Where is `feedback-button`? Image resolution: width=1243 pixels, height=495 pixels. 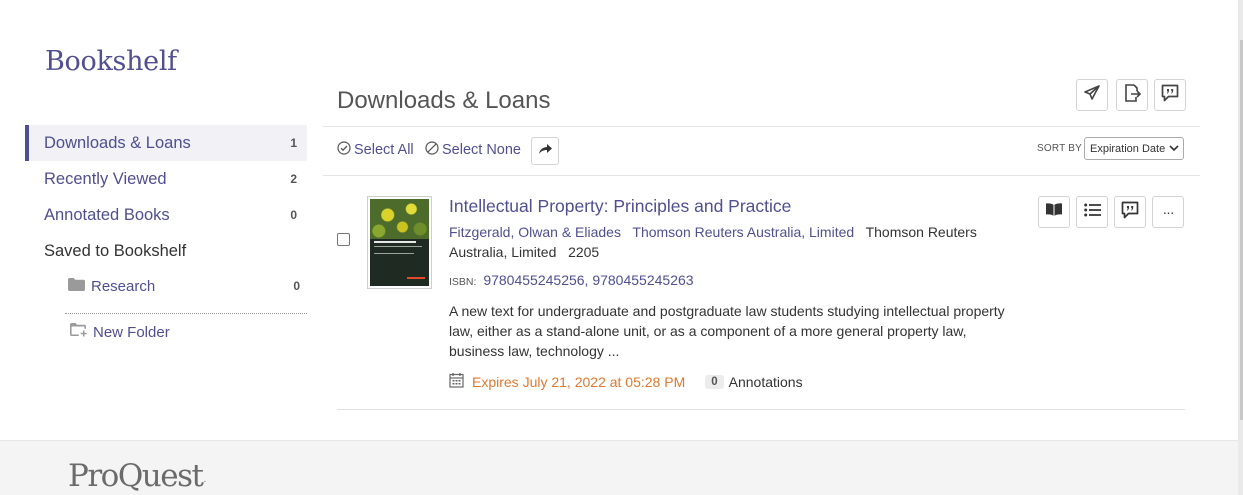 feedback-button is located at coordinates (1170, 95).